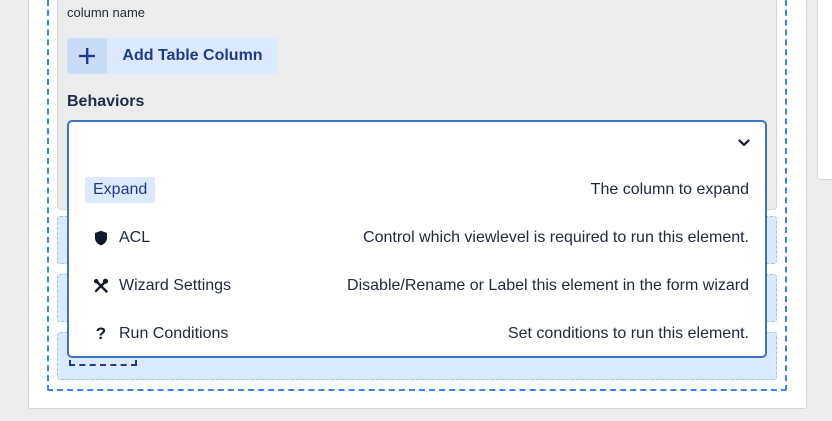 This screenshot has height=421, width=832. I want to click on option-wizard-settings-label: Wizard Settings, so click(175, 285).